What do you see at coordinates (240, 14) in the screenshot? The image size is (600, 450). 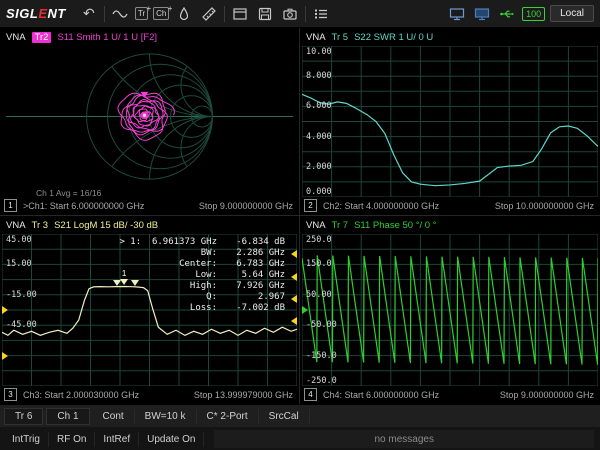 I see `window-layout-icon` at bounding box center [240, 14].